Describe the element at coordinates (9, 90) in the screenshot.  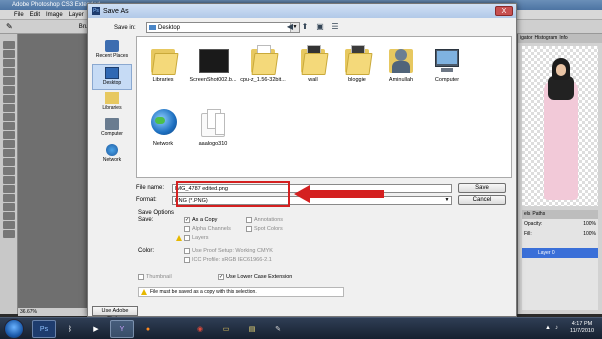
I see `slice-tool-icon` at that location.